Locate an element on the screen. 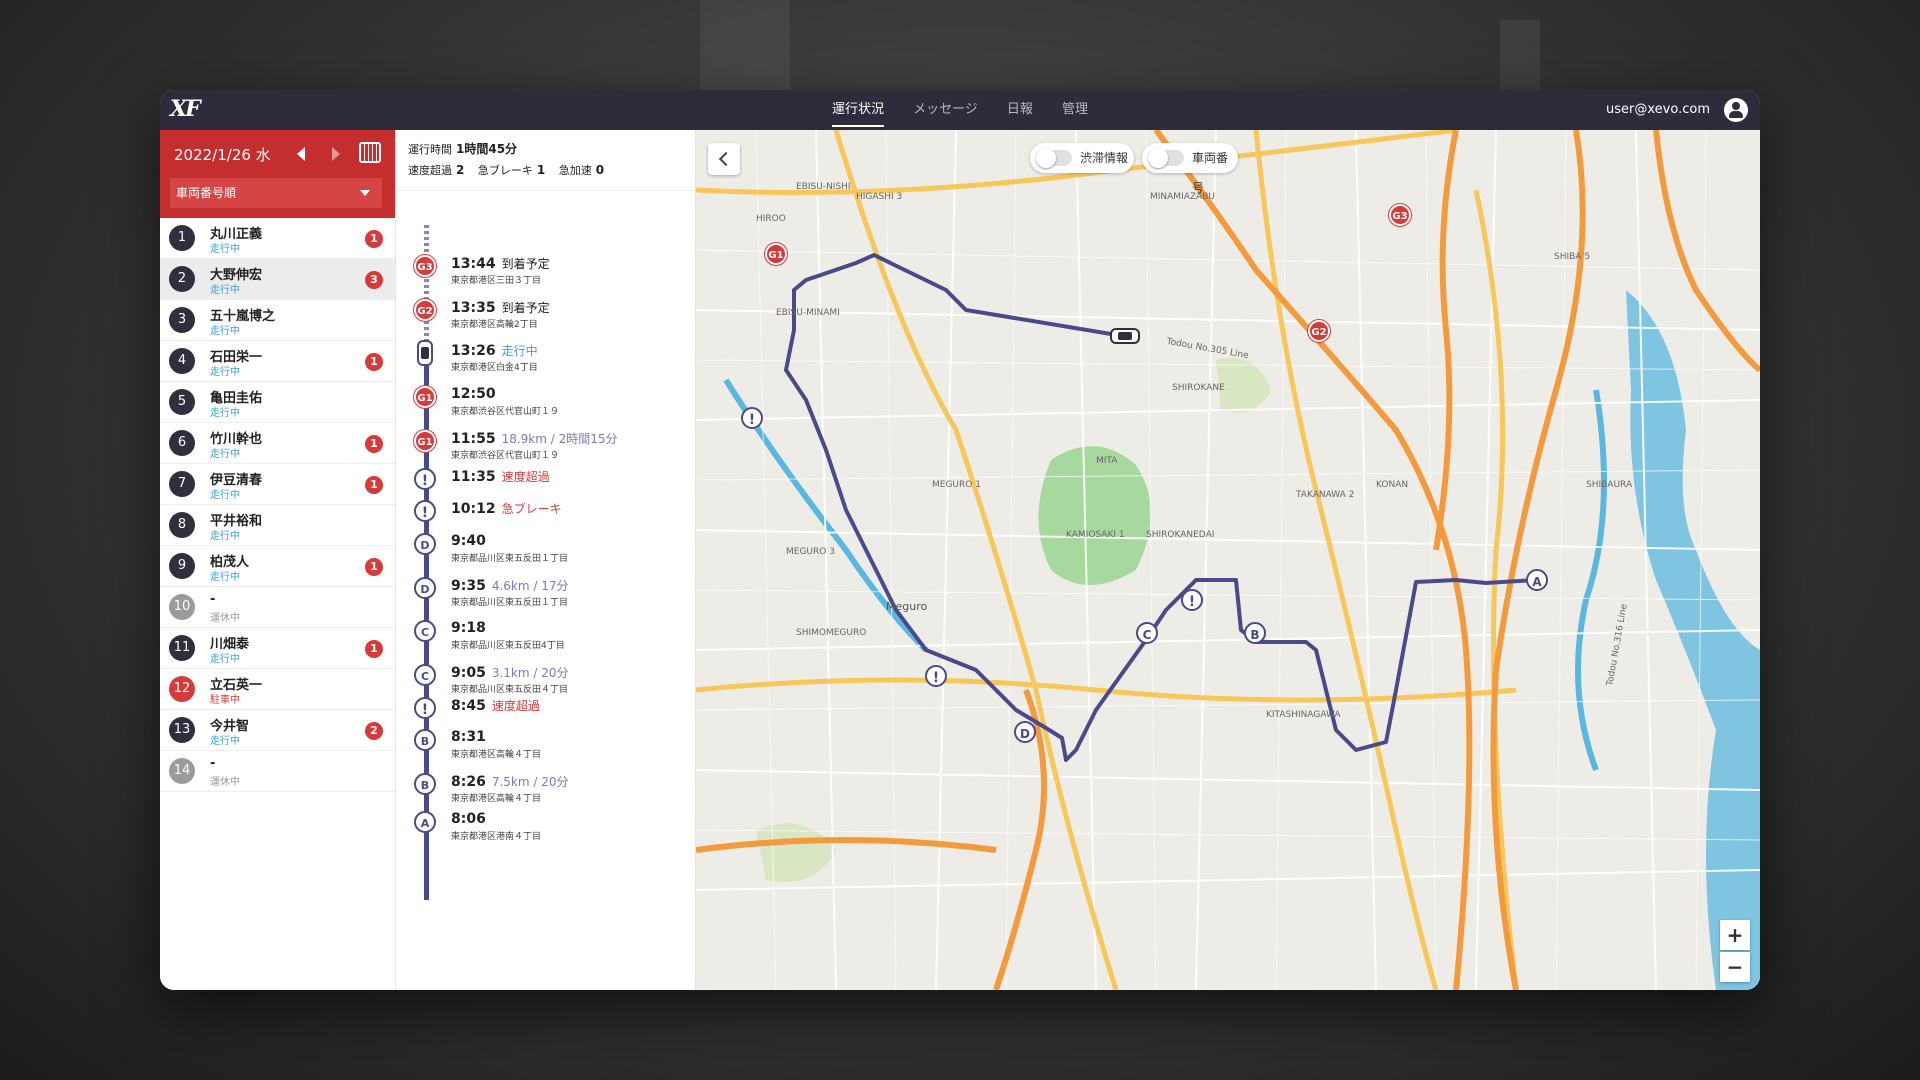 This screenshot has height=1080, width=1920. timeline-item: G1 12:50 東京都渋谷区代官山町１９ is located at coordinates (545, 406).